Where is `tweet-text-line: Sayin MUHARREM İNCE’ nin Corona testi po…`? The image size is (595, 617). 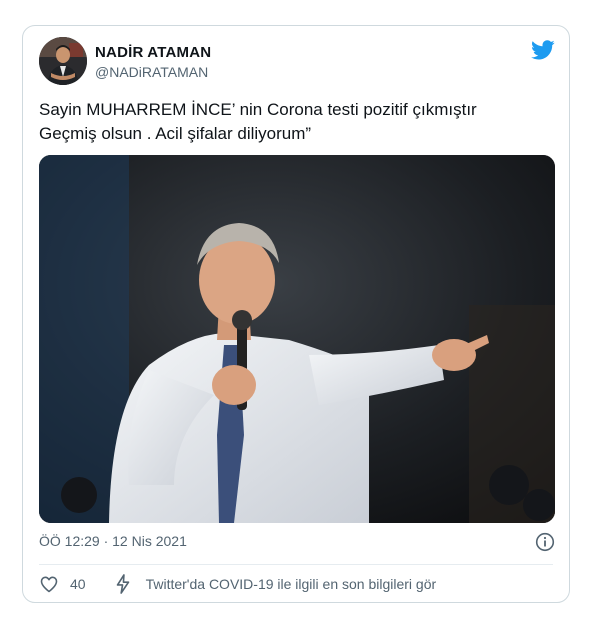
tweet-text-line: Sayin MUHARREM İNCE’ nin Corona testi po… is located at coordinates (258, 109).